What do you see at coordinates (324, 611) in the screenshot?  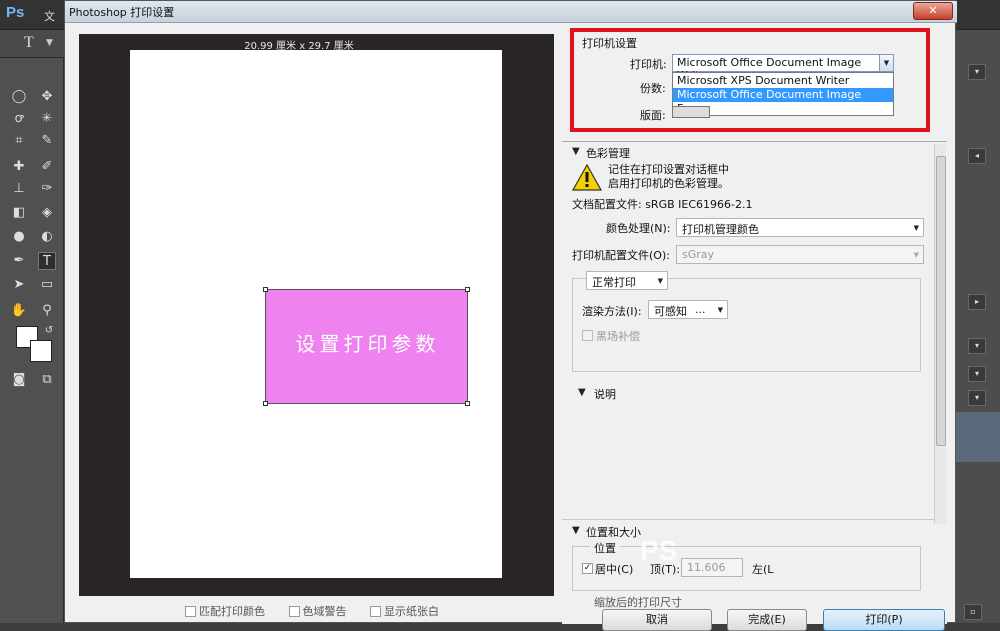 I see `gamut-warning-label: 色域警告` at bounding box center [324, 611].